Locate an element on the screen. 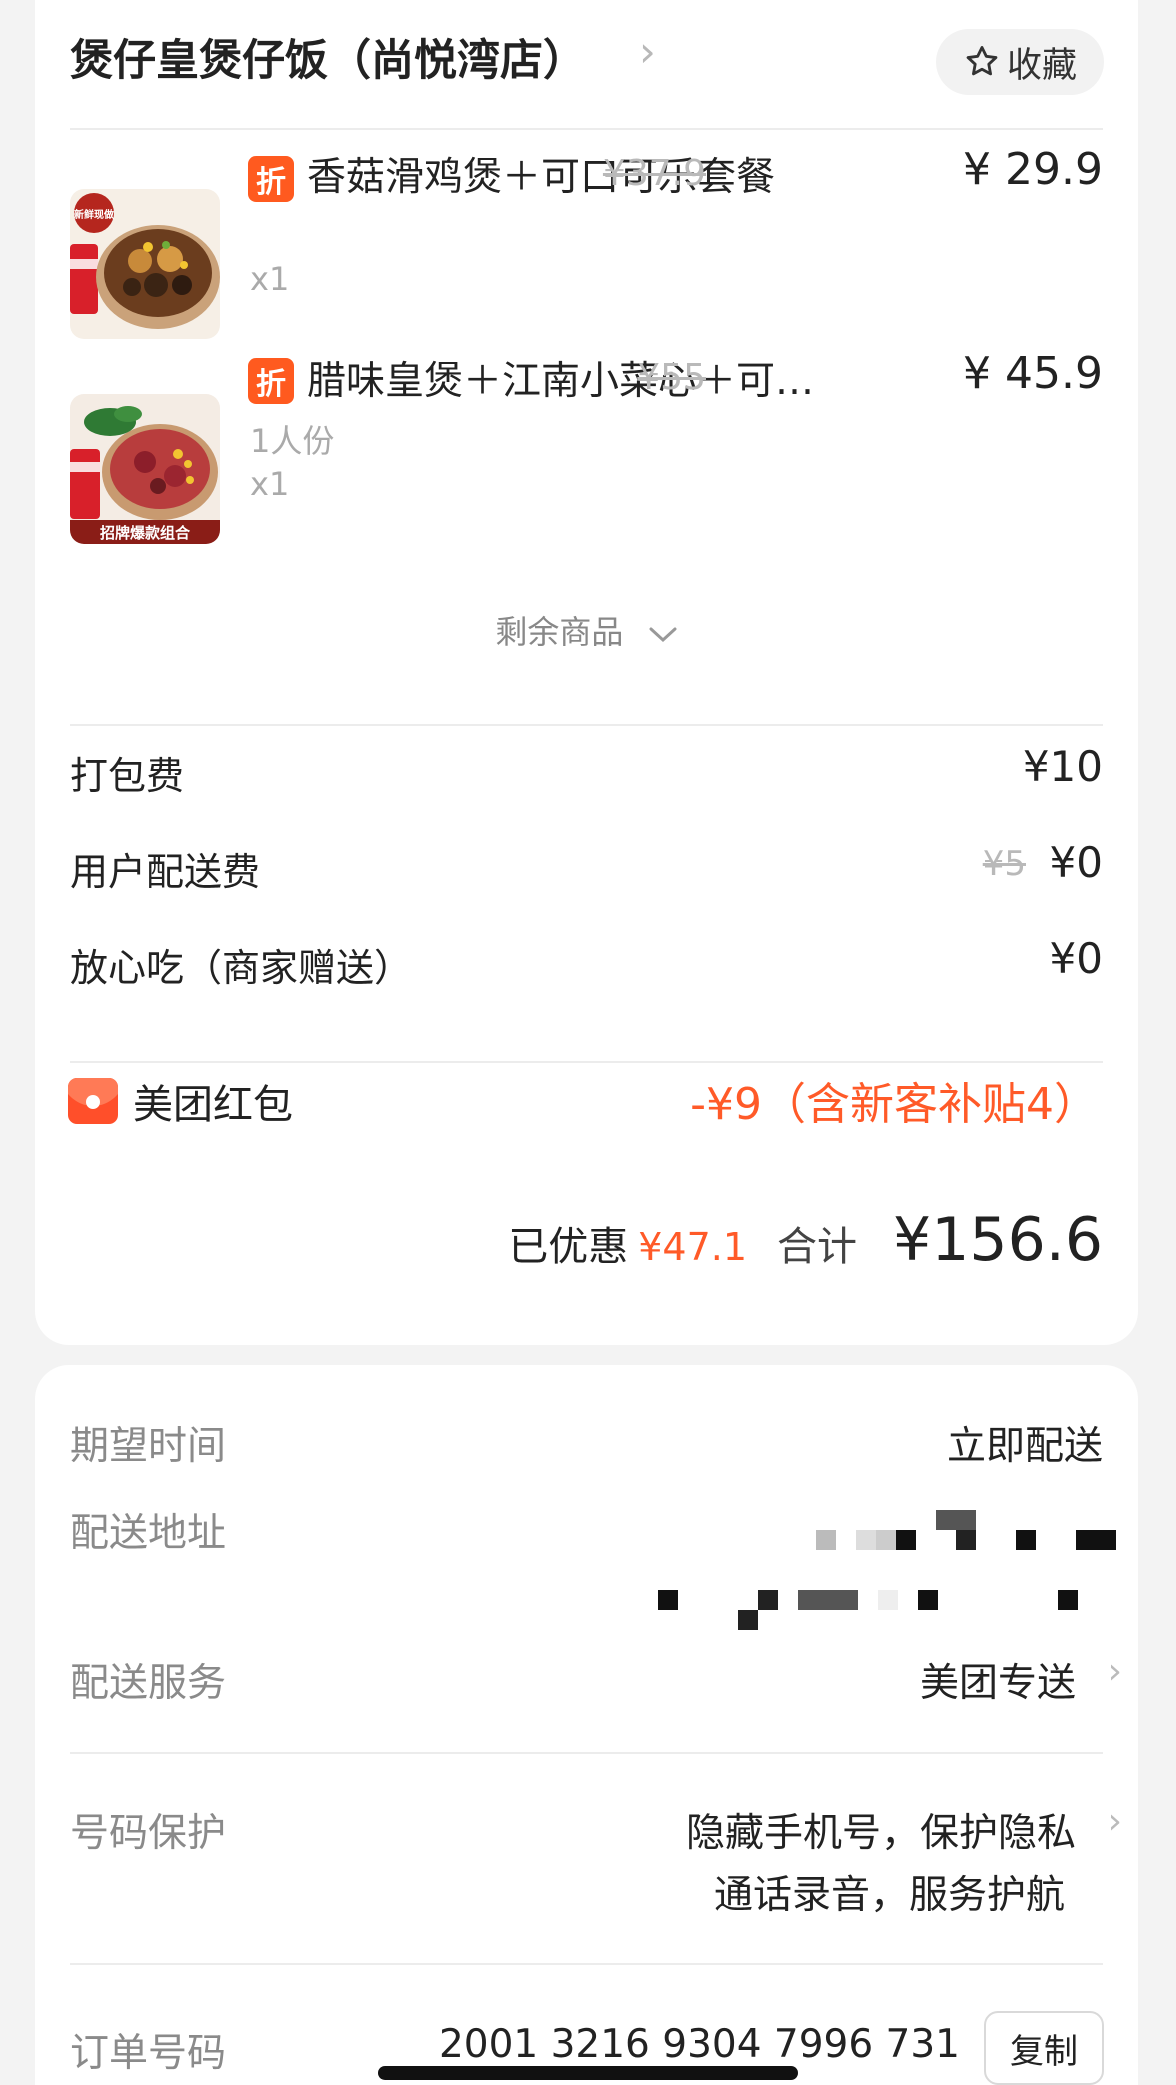 The image size is (1176, 2085). more-items-label: 剩余商品 is located at coordinates (559, 632).